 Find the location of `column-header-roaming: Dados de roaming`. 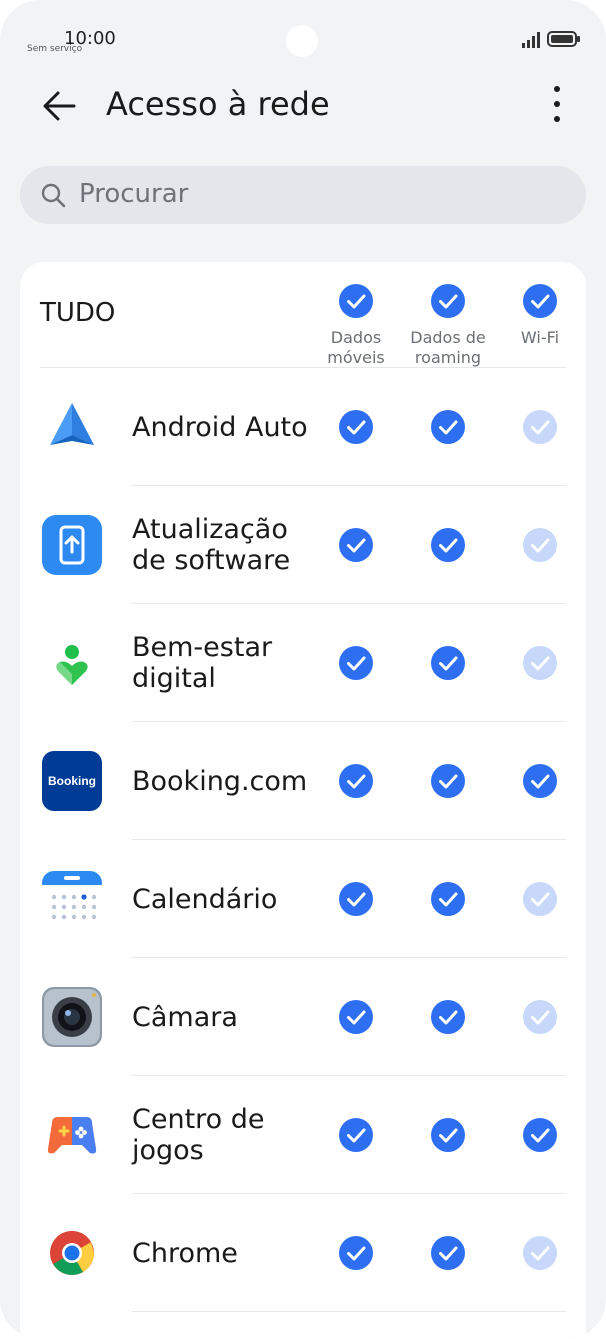

column-header-roaming: Dados de roaming is located at coordinates (448, 348).